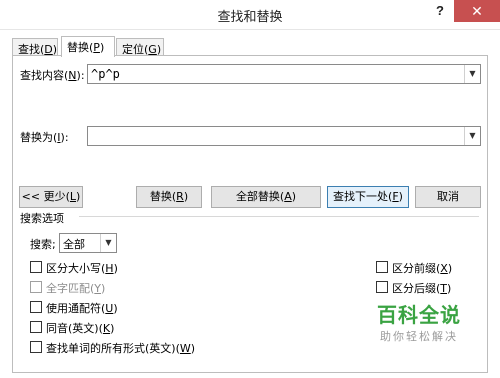 This screenshot has width=500, height=378. Describe the element at coordinates (419, 315) in the screenshot. I see `watermark-title: 百科全说` at that location.